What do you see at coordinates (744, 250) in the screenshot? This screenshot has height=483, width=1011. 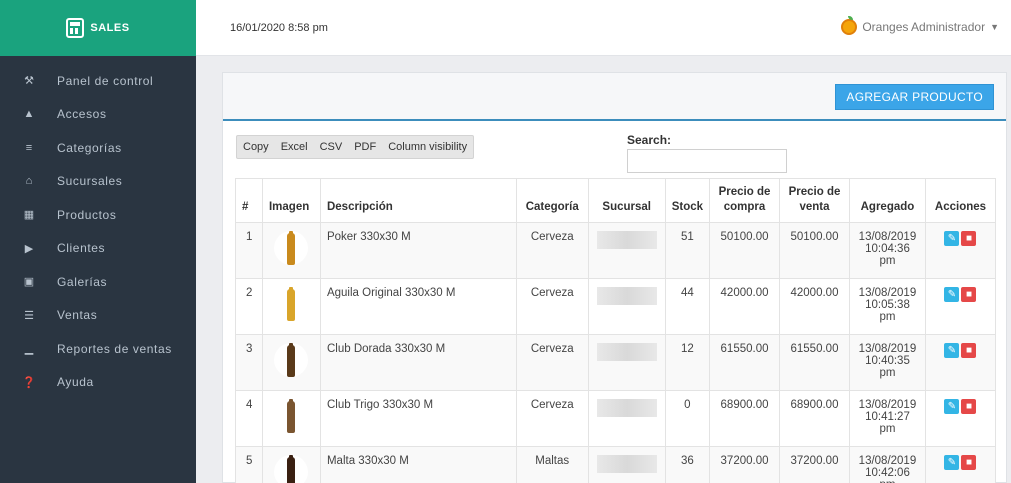 I see `product-purchase-price: 50100.00` at bounding box center [744, 250].